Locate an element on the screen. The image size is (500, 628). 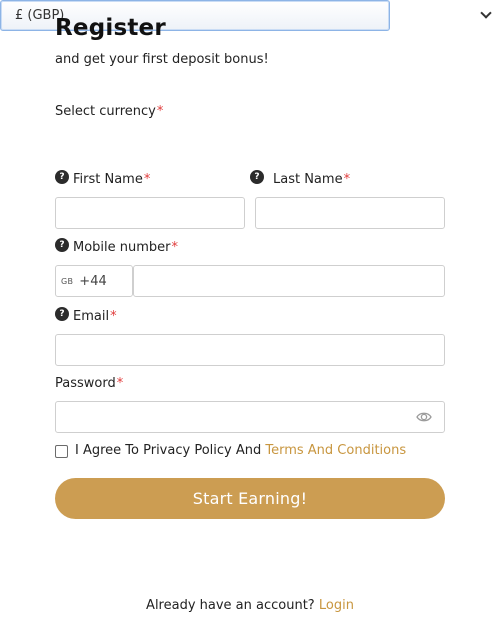
email-label-text: Email is located at coordinates (91, 316).